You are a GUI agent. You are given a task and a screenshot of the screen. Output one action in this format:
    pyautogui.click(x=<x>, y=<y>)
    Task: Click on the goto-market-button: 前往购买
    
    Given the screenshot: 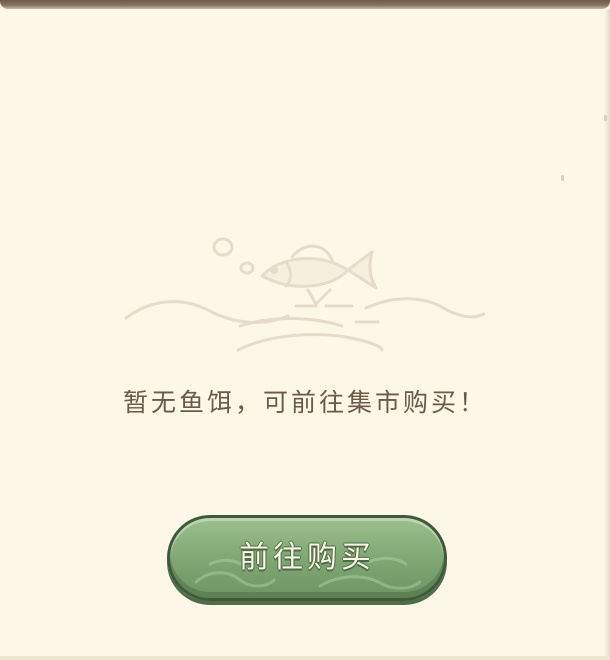 What is the action you would take?
    pyautogui.click(x=307, y=558)
    